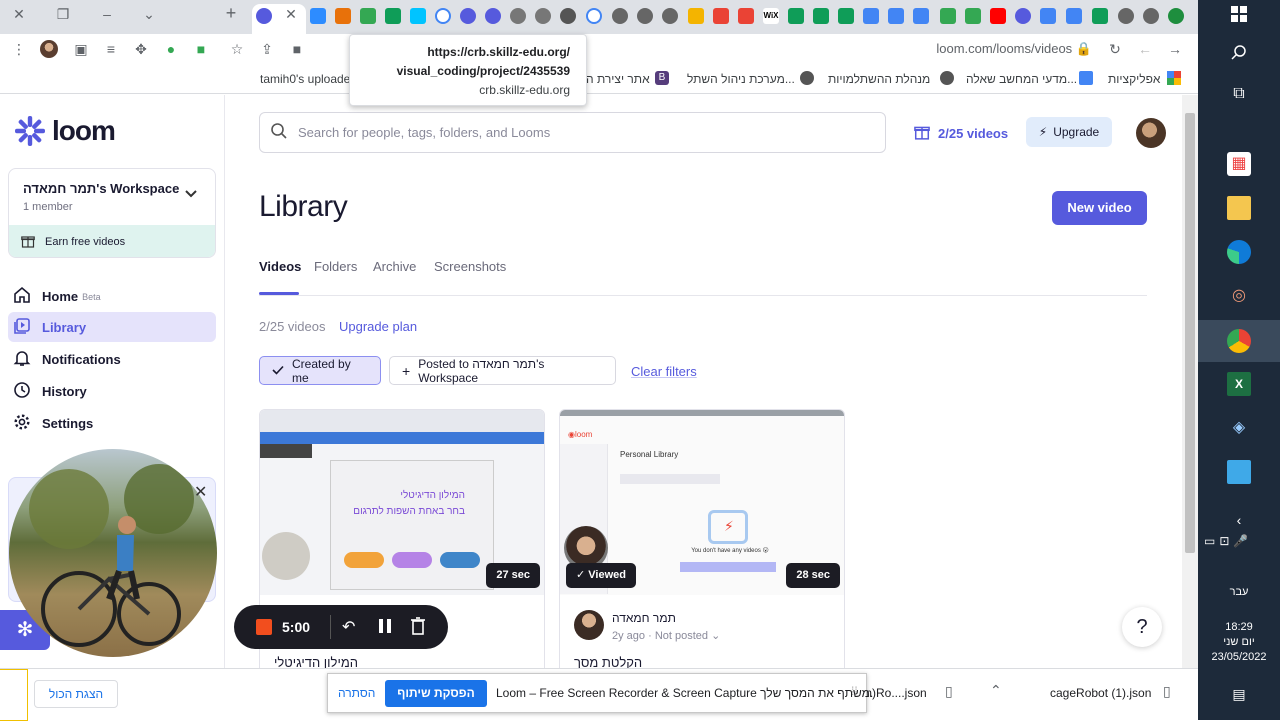  I want to click on store-icon: ▦, so click(1239, 164).